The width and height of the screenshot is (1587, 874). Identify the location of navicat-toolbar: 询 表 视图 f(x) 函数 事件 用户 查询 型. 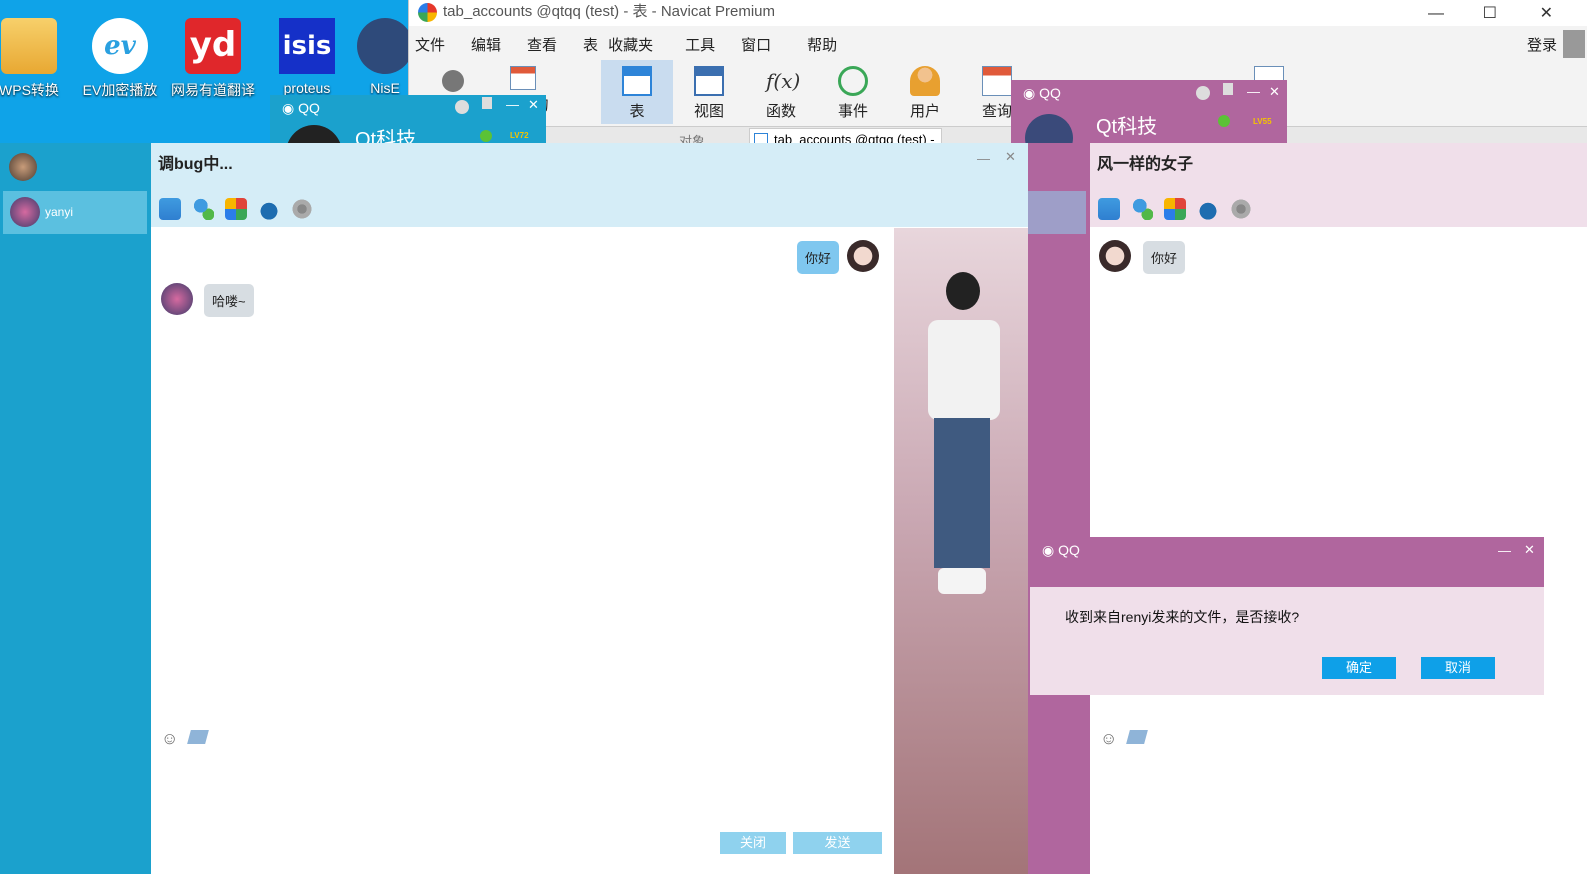
(998, 93).